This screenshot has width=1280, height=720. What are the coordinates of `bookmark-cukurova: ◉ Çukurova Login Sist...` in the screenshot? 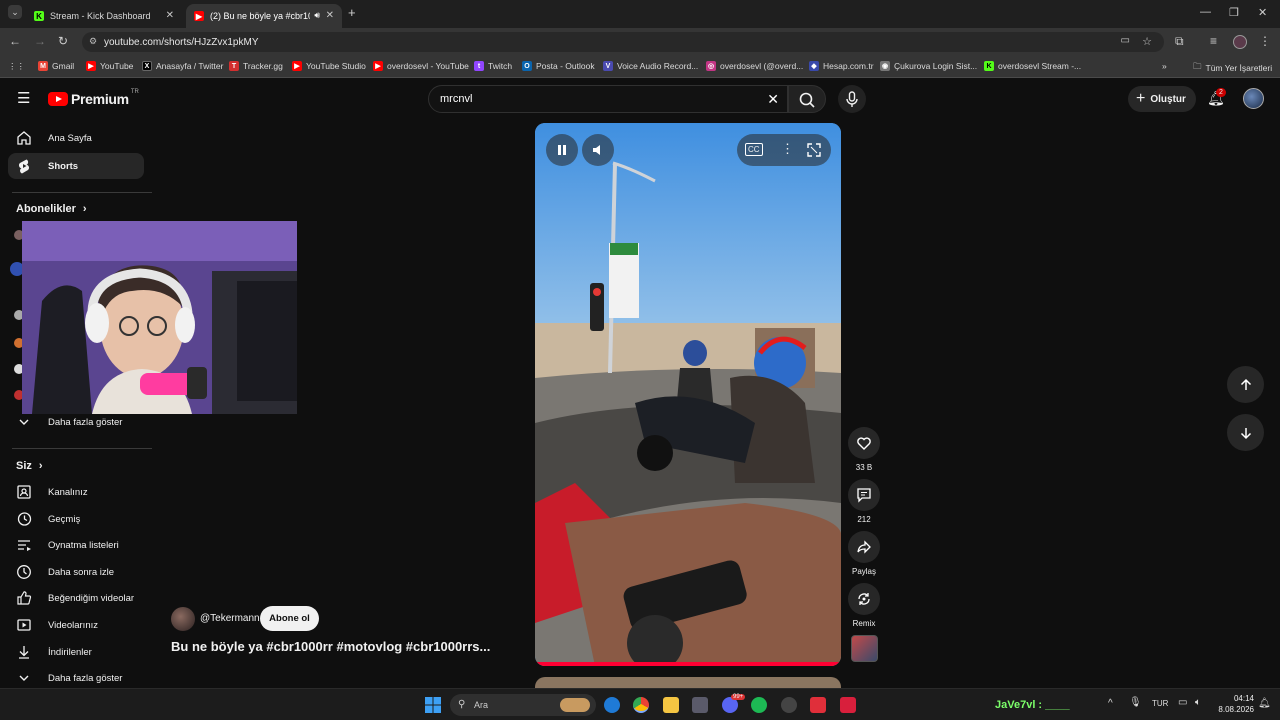 It's located at (928, 66).